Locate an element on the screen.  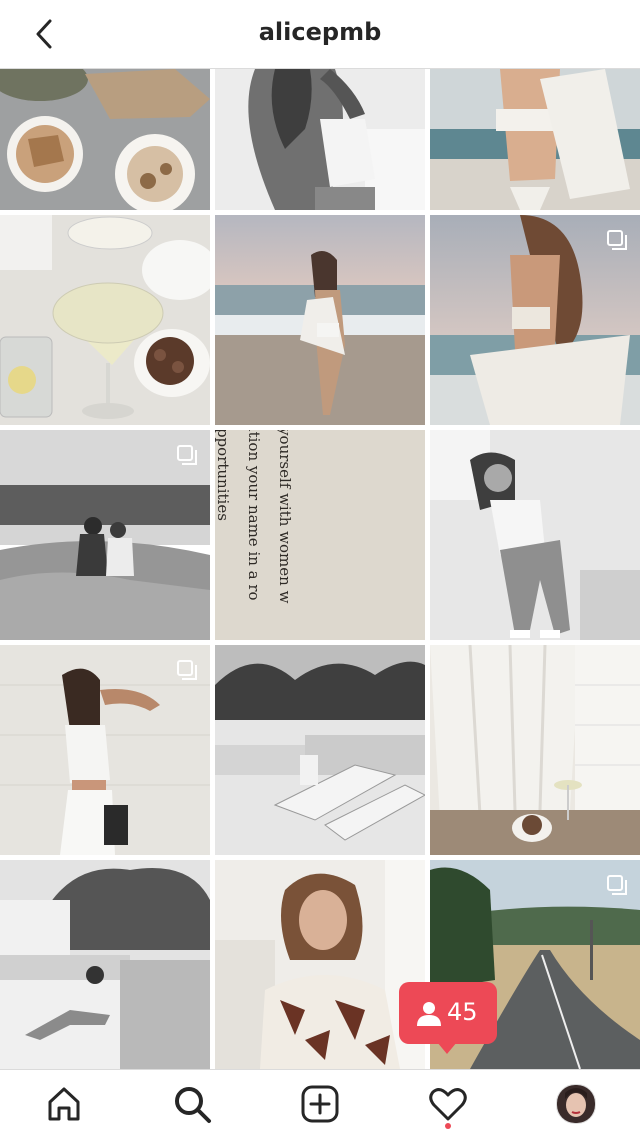
bottom-nav is located at coordinates (320, 1104).